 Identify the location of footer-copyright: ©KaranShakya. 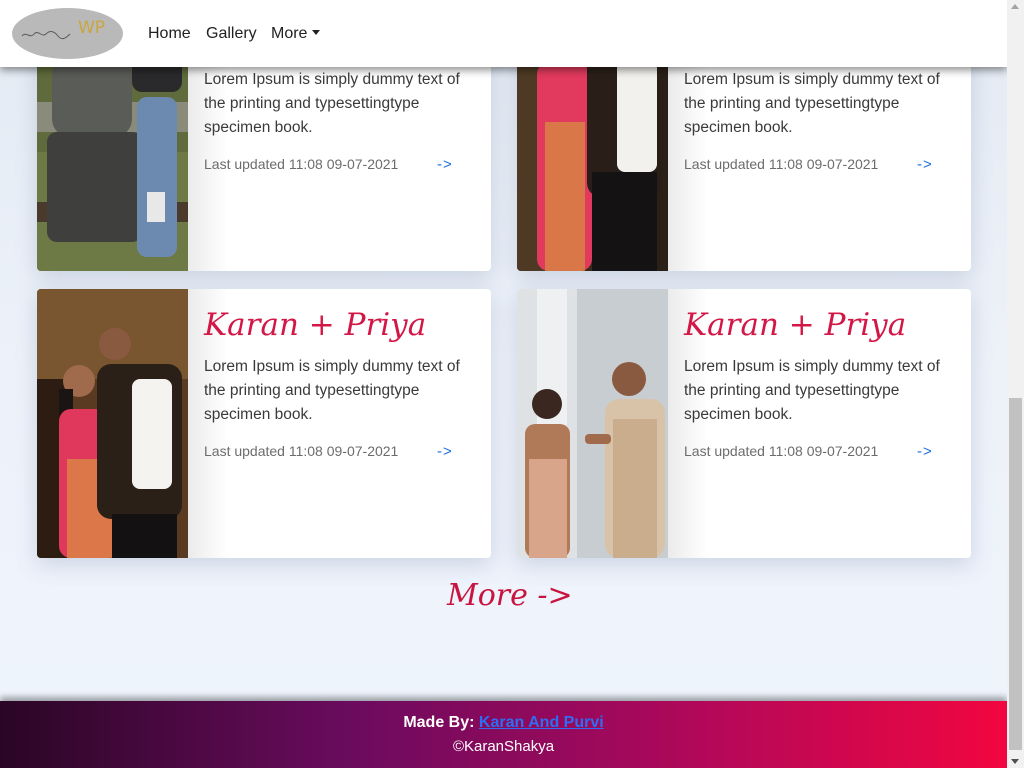
(503, 746).